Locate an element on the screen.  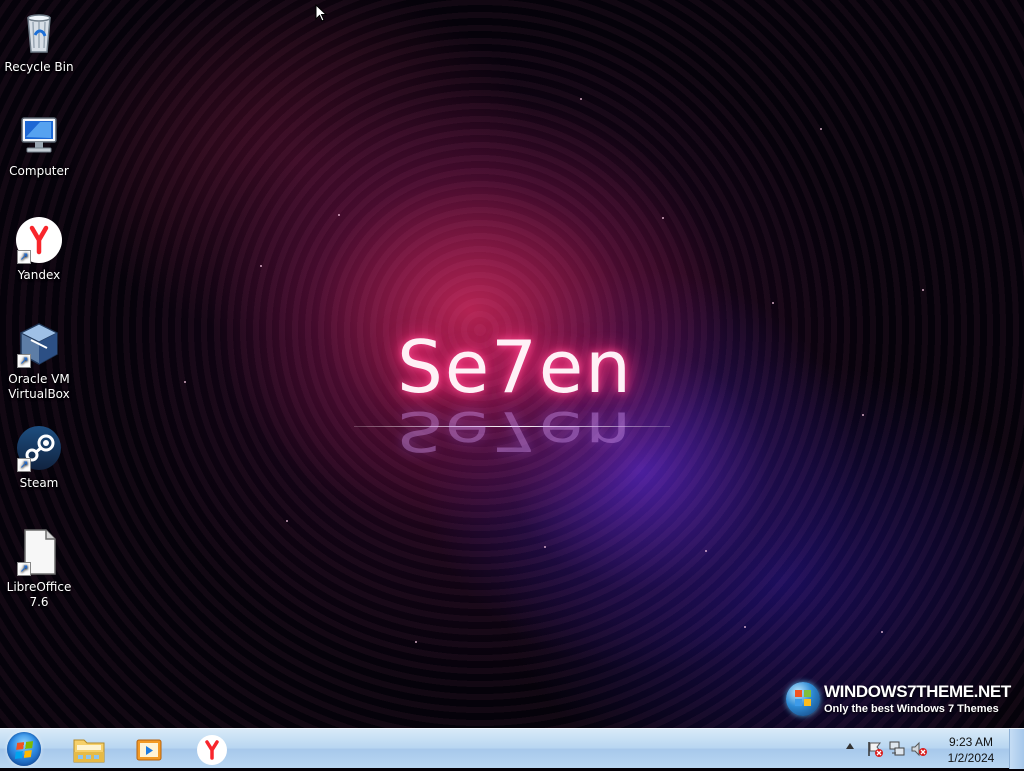
desktop-icon-steam: ↗ Steam is located at coordinates (39, 457).